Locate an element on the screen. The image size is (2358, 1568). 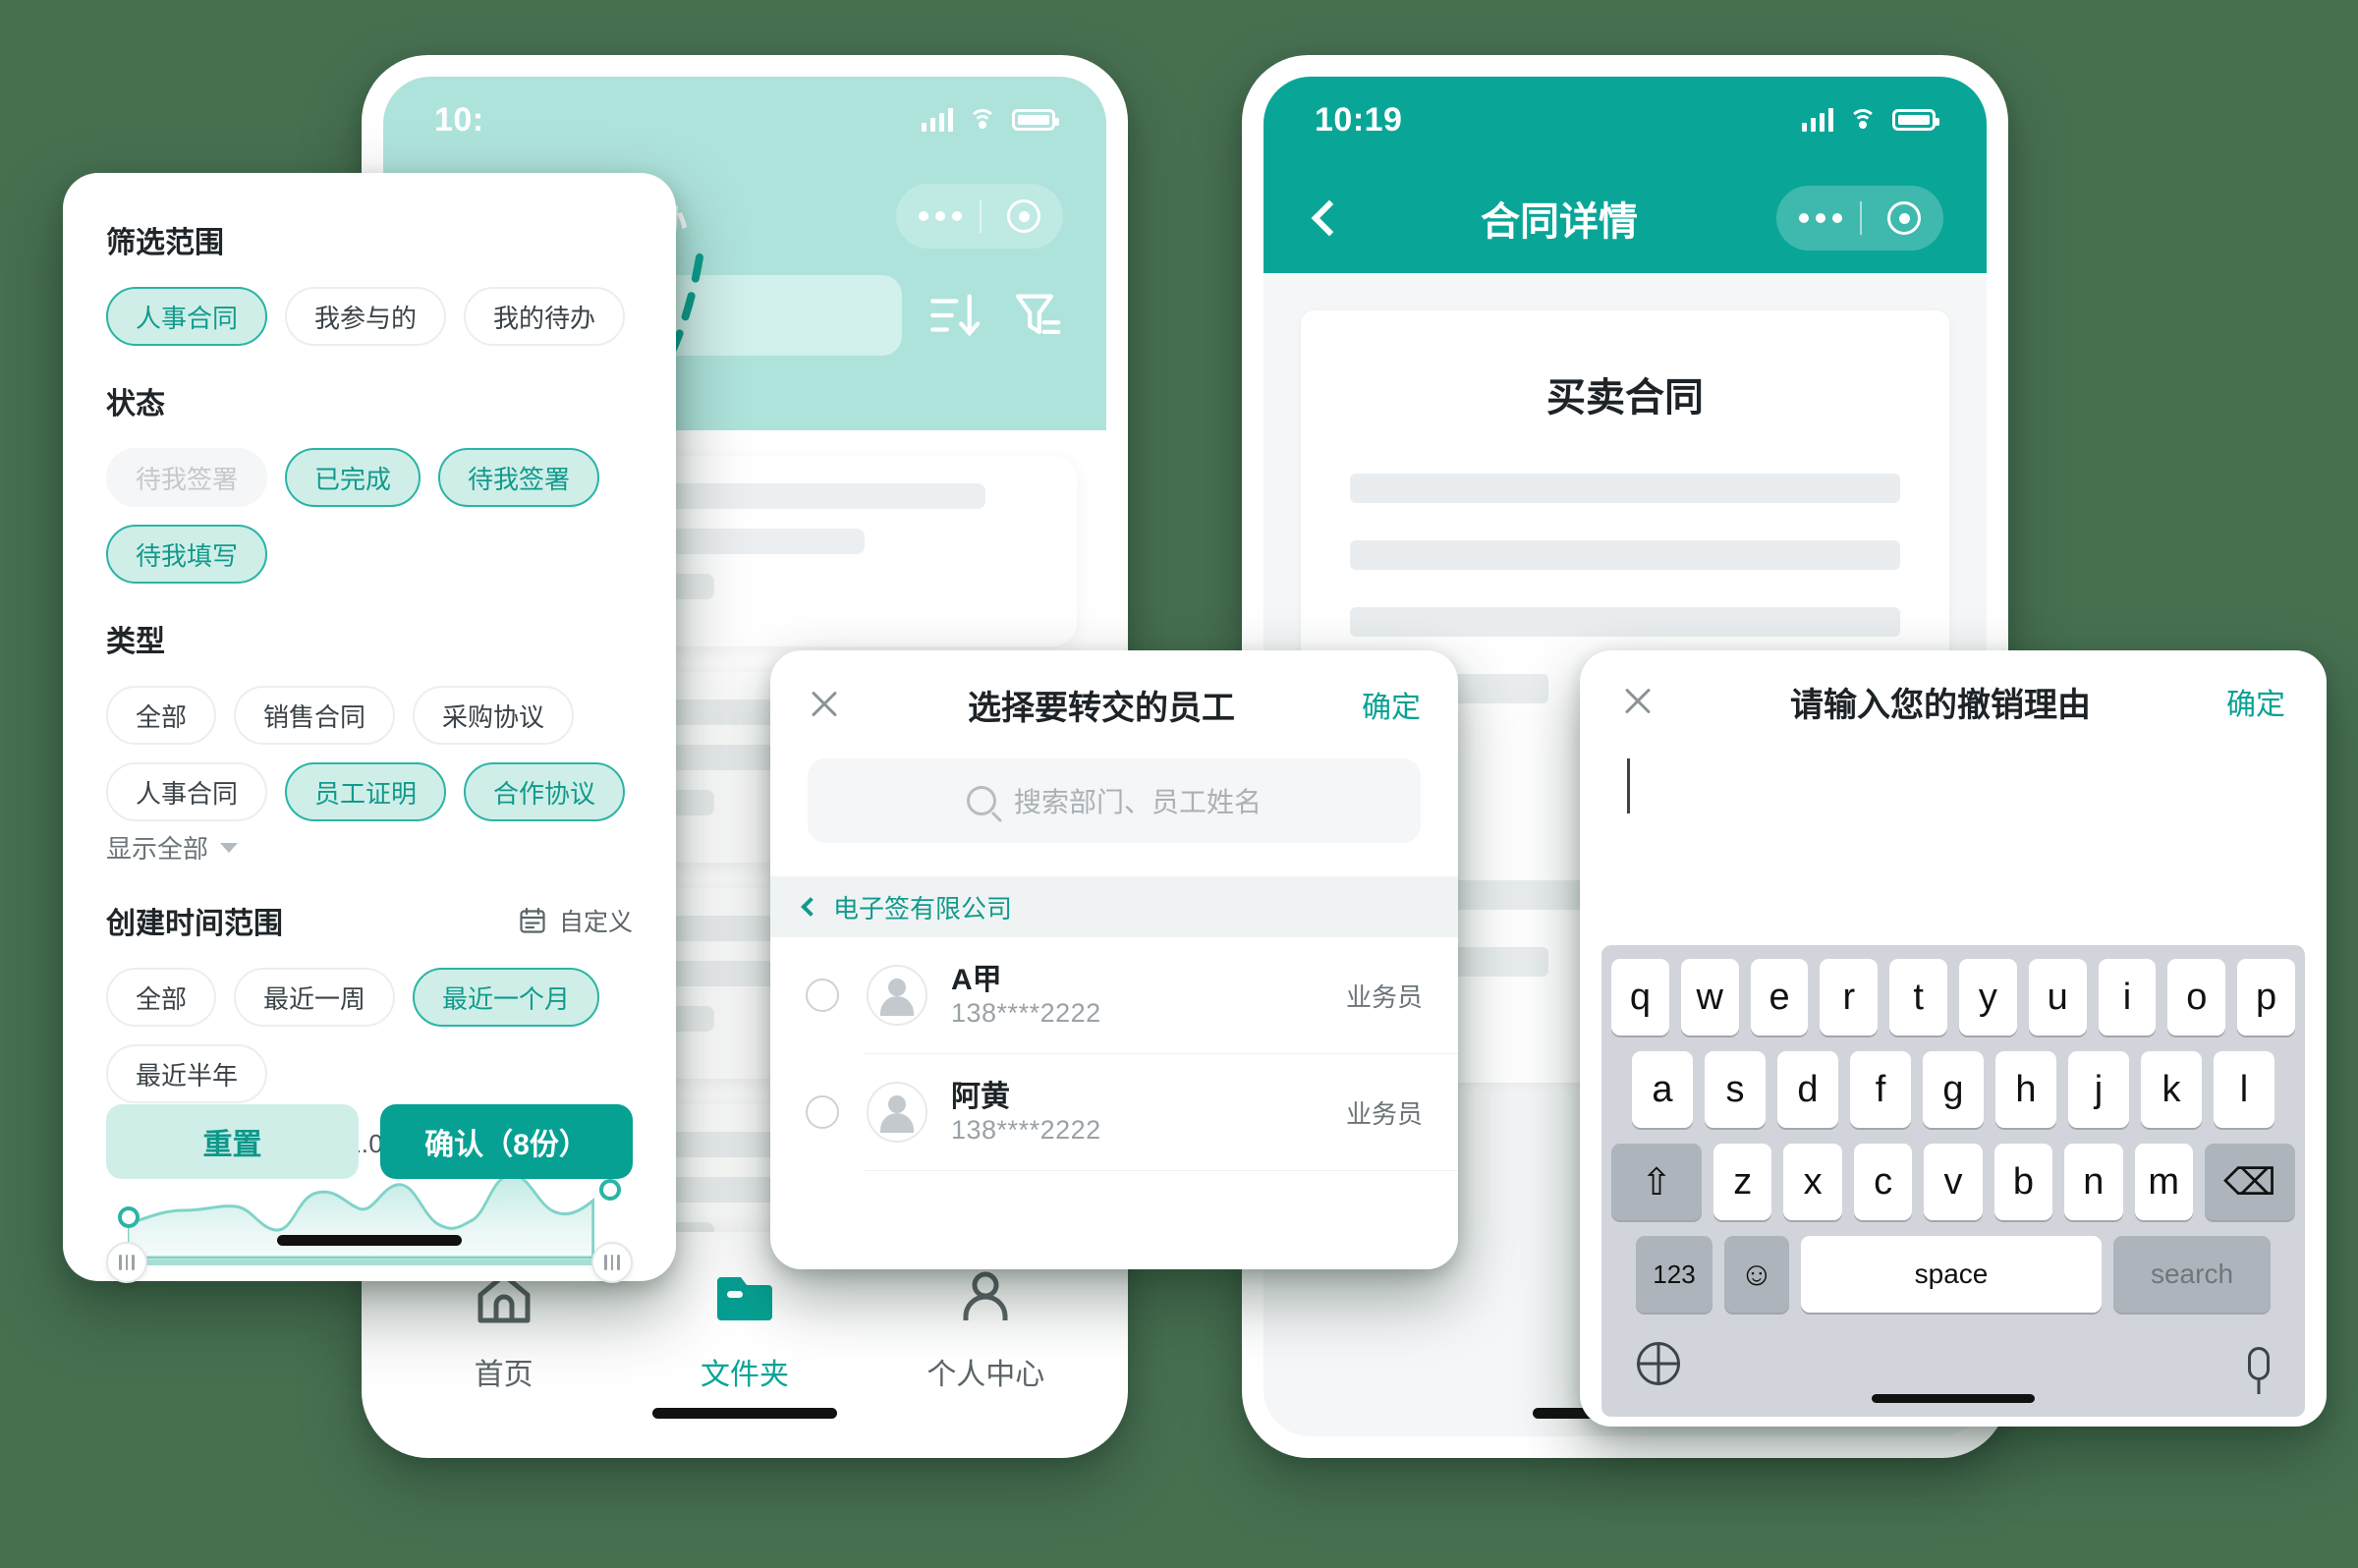
employee-row-0: A甲 138****2222 业务员 is located at coordinates (1114, 995).